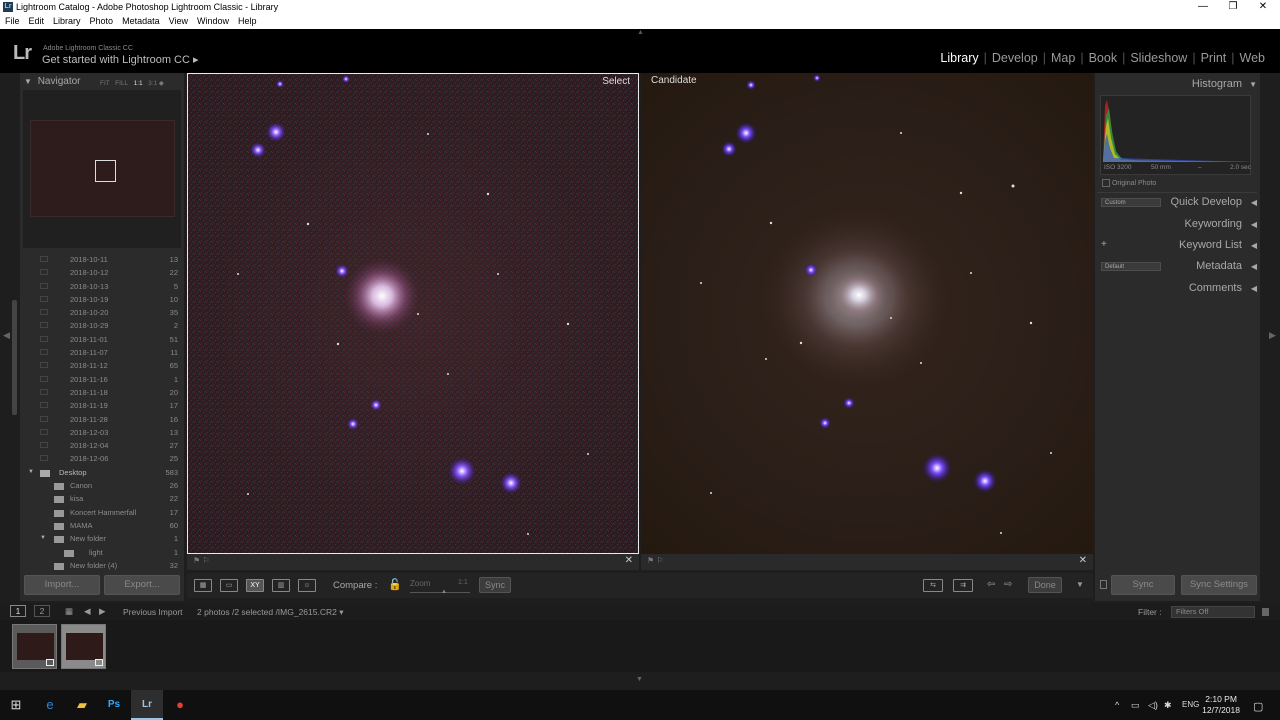 This screenshot has width=1280, height=720. I want to click on compare-view-icon: XY, so click(255, 585).